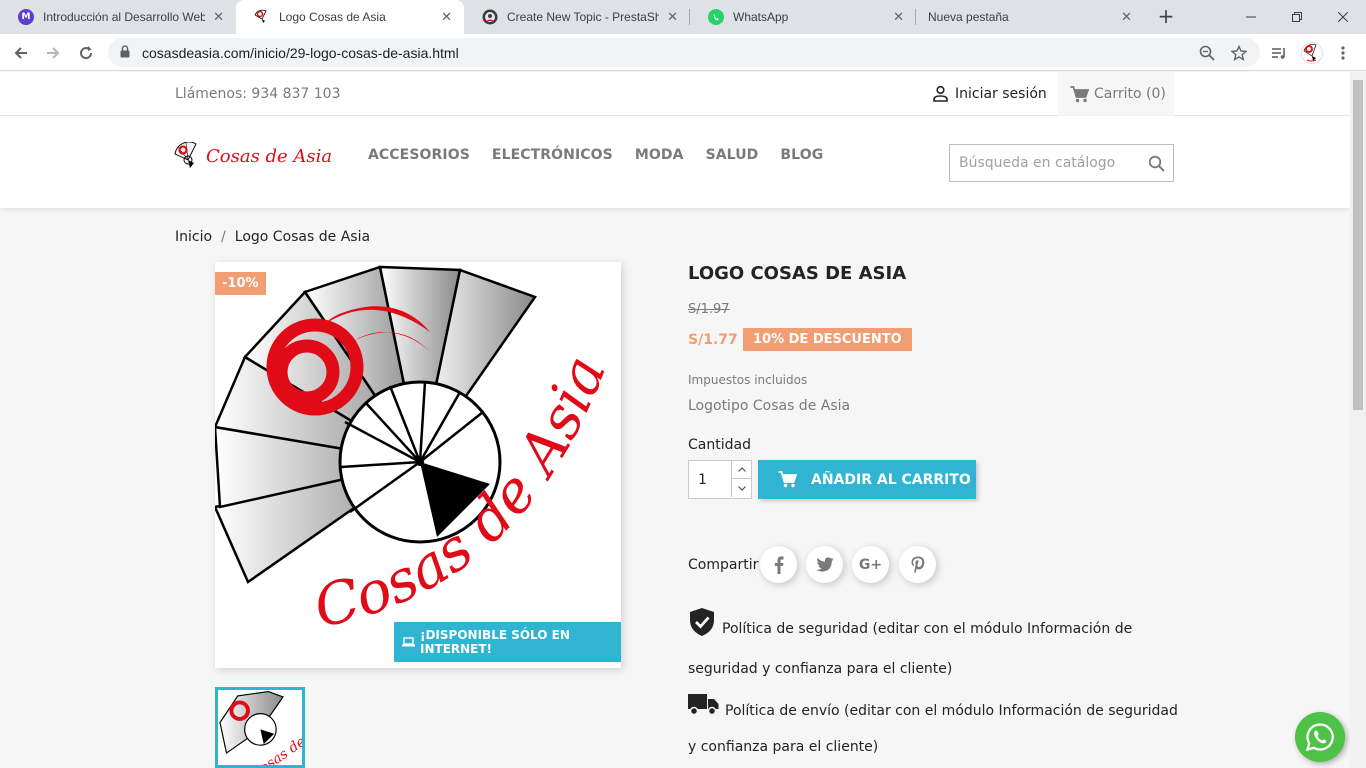 Image resolution: width=1366 pixels, height=768 pixels. Describe the element at coordinates (827, 339) in the screenshot. I see `discount-badge: 10% DE DESCUENTO` at that location.